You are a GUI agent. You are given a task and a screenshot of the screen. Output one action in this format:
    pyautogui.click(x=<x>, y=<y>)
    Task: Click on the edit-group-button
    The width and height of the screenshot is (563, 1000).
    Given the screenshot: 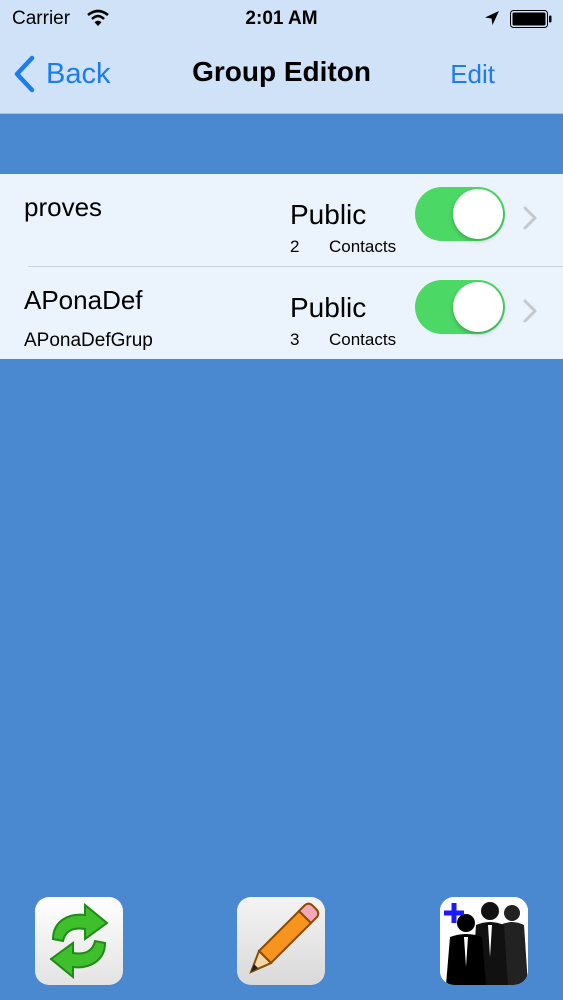 What is the action you would take?
    pyautogui.click(x=281, y=941)
    